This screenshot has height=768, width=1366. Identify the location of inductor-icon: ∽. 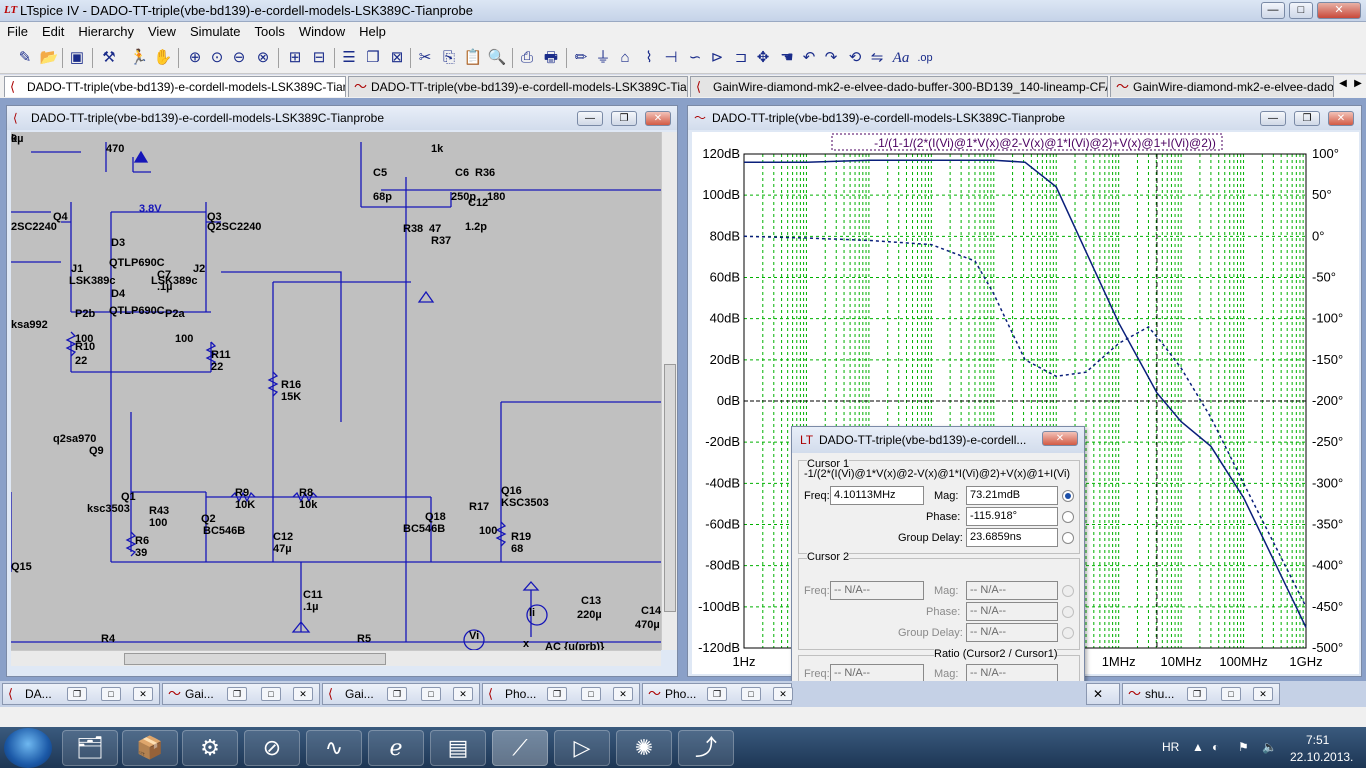
(695, 58).